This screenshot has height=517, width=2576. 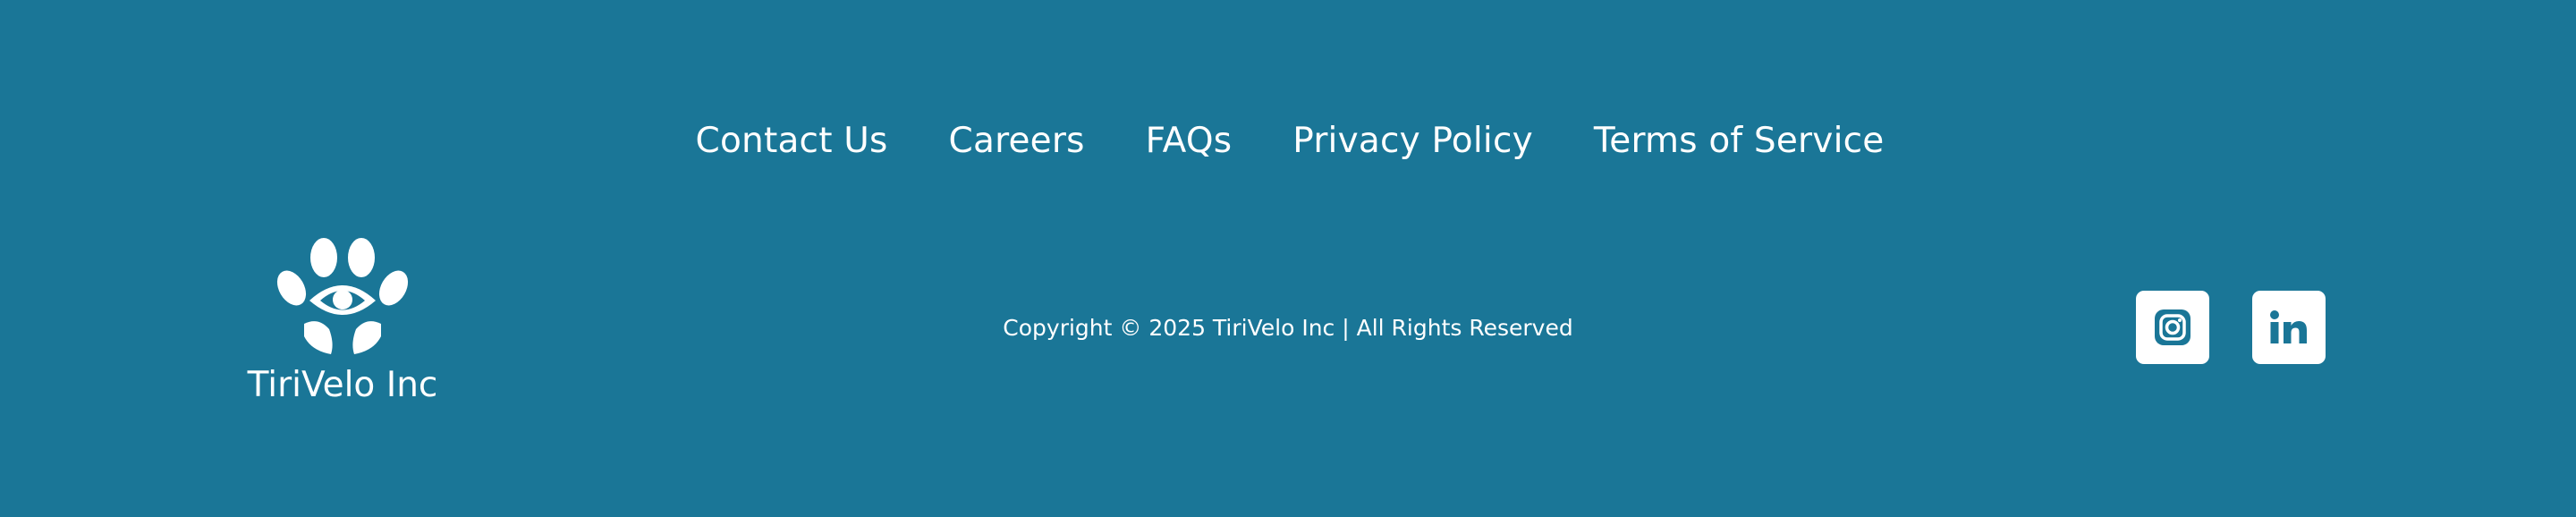 What do you see at coordinates (1412, 141) in the screenshot?
I see `nav-link-privacy-policy: Privacy Policy` at bounding box center [1412, 141].